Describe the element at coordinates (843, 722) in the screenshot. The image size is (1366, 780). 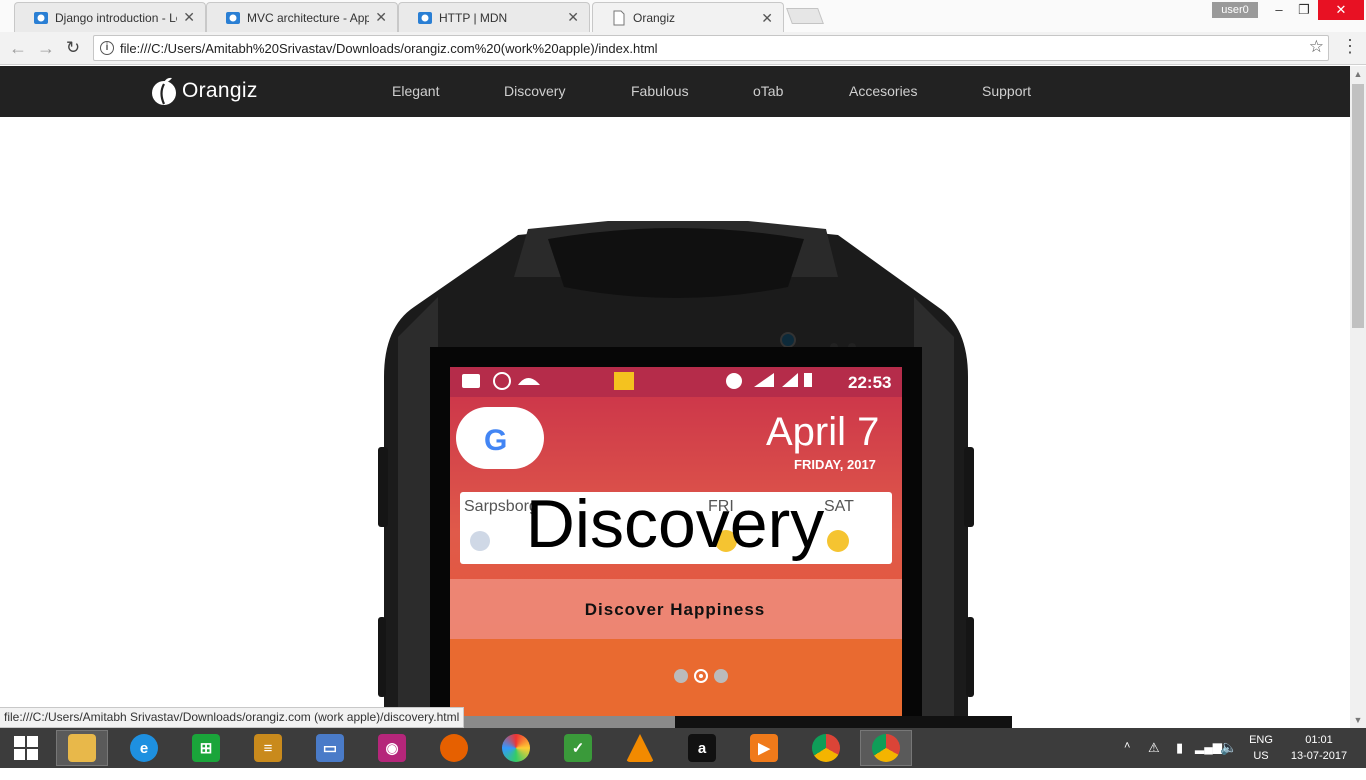
I see `page-strip-dark` at that location.